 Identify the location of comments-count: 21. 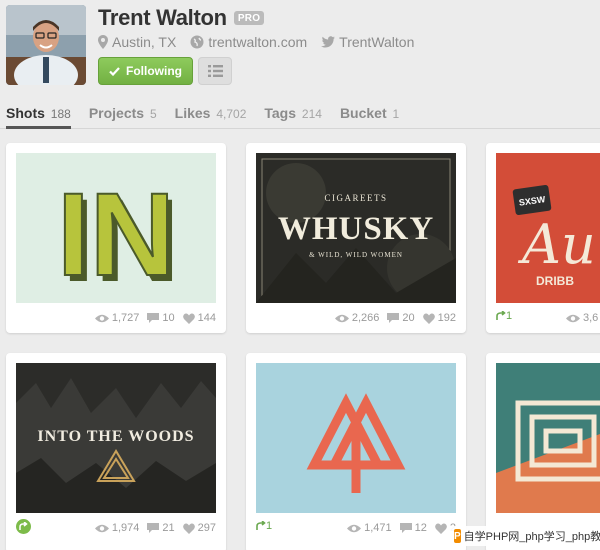
(168, 528).